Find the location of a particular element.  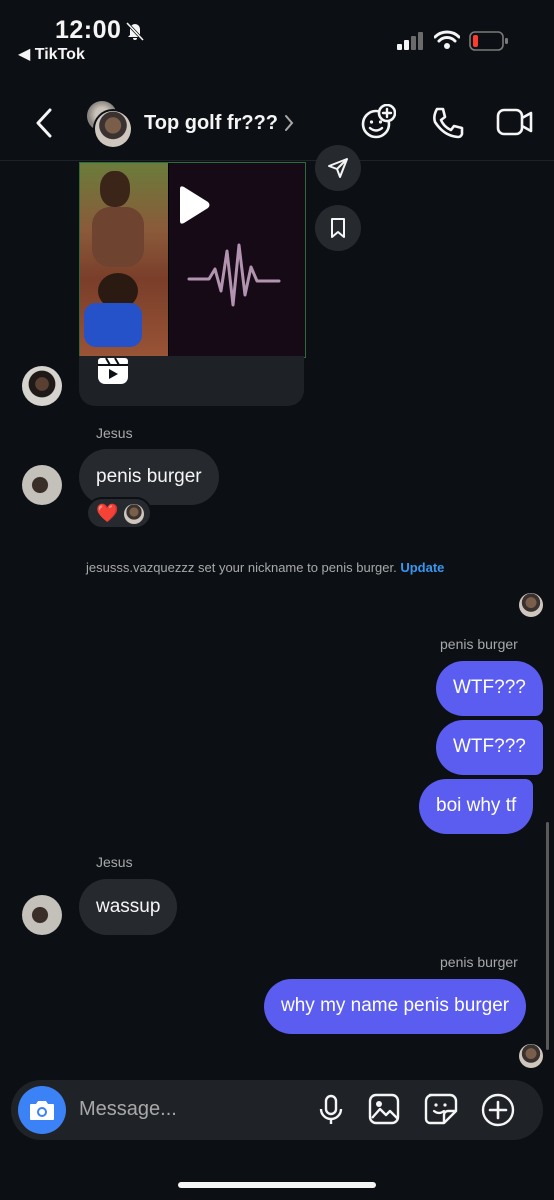

back-chevron-icon is located at coordinates (44, 123).